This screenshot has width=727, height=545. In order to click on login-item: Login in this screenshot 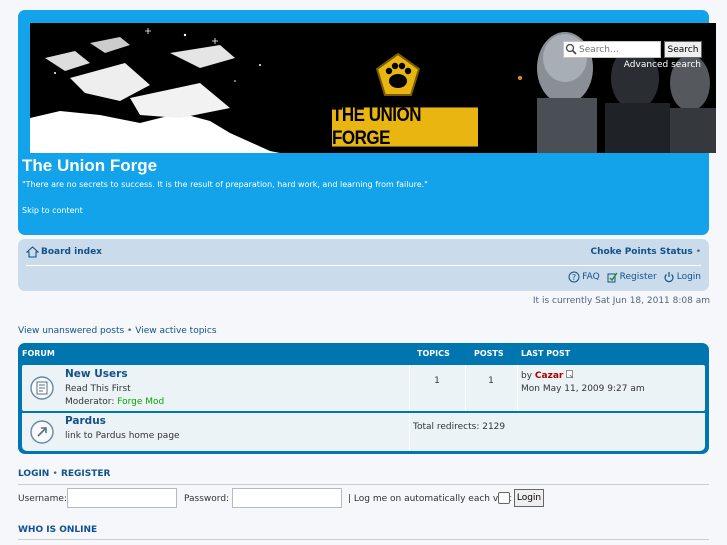, I will do `click(682, 277)`.